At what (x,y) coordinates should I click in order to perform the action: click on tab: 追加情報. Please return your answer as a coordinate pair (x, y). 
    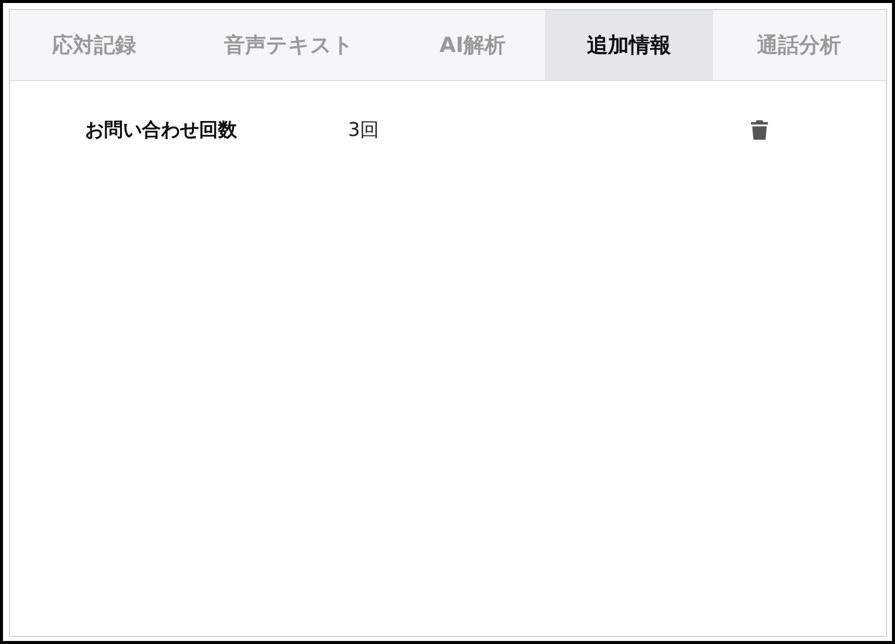
    Looking at the image, I should click on (629, 45).